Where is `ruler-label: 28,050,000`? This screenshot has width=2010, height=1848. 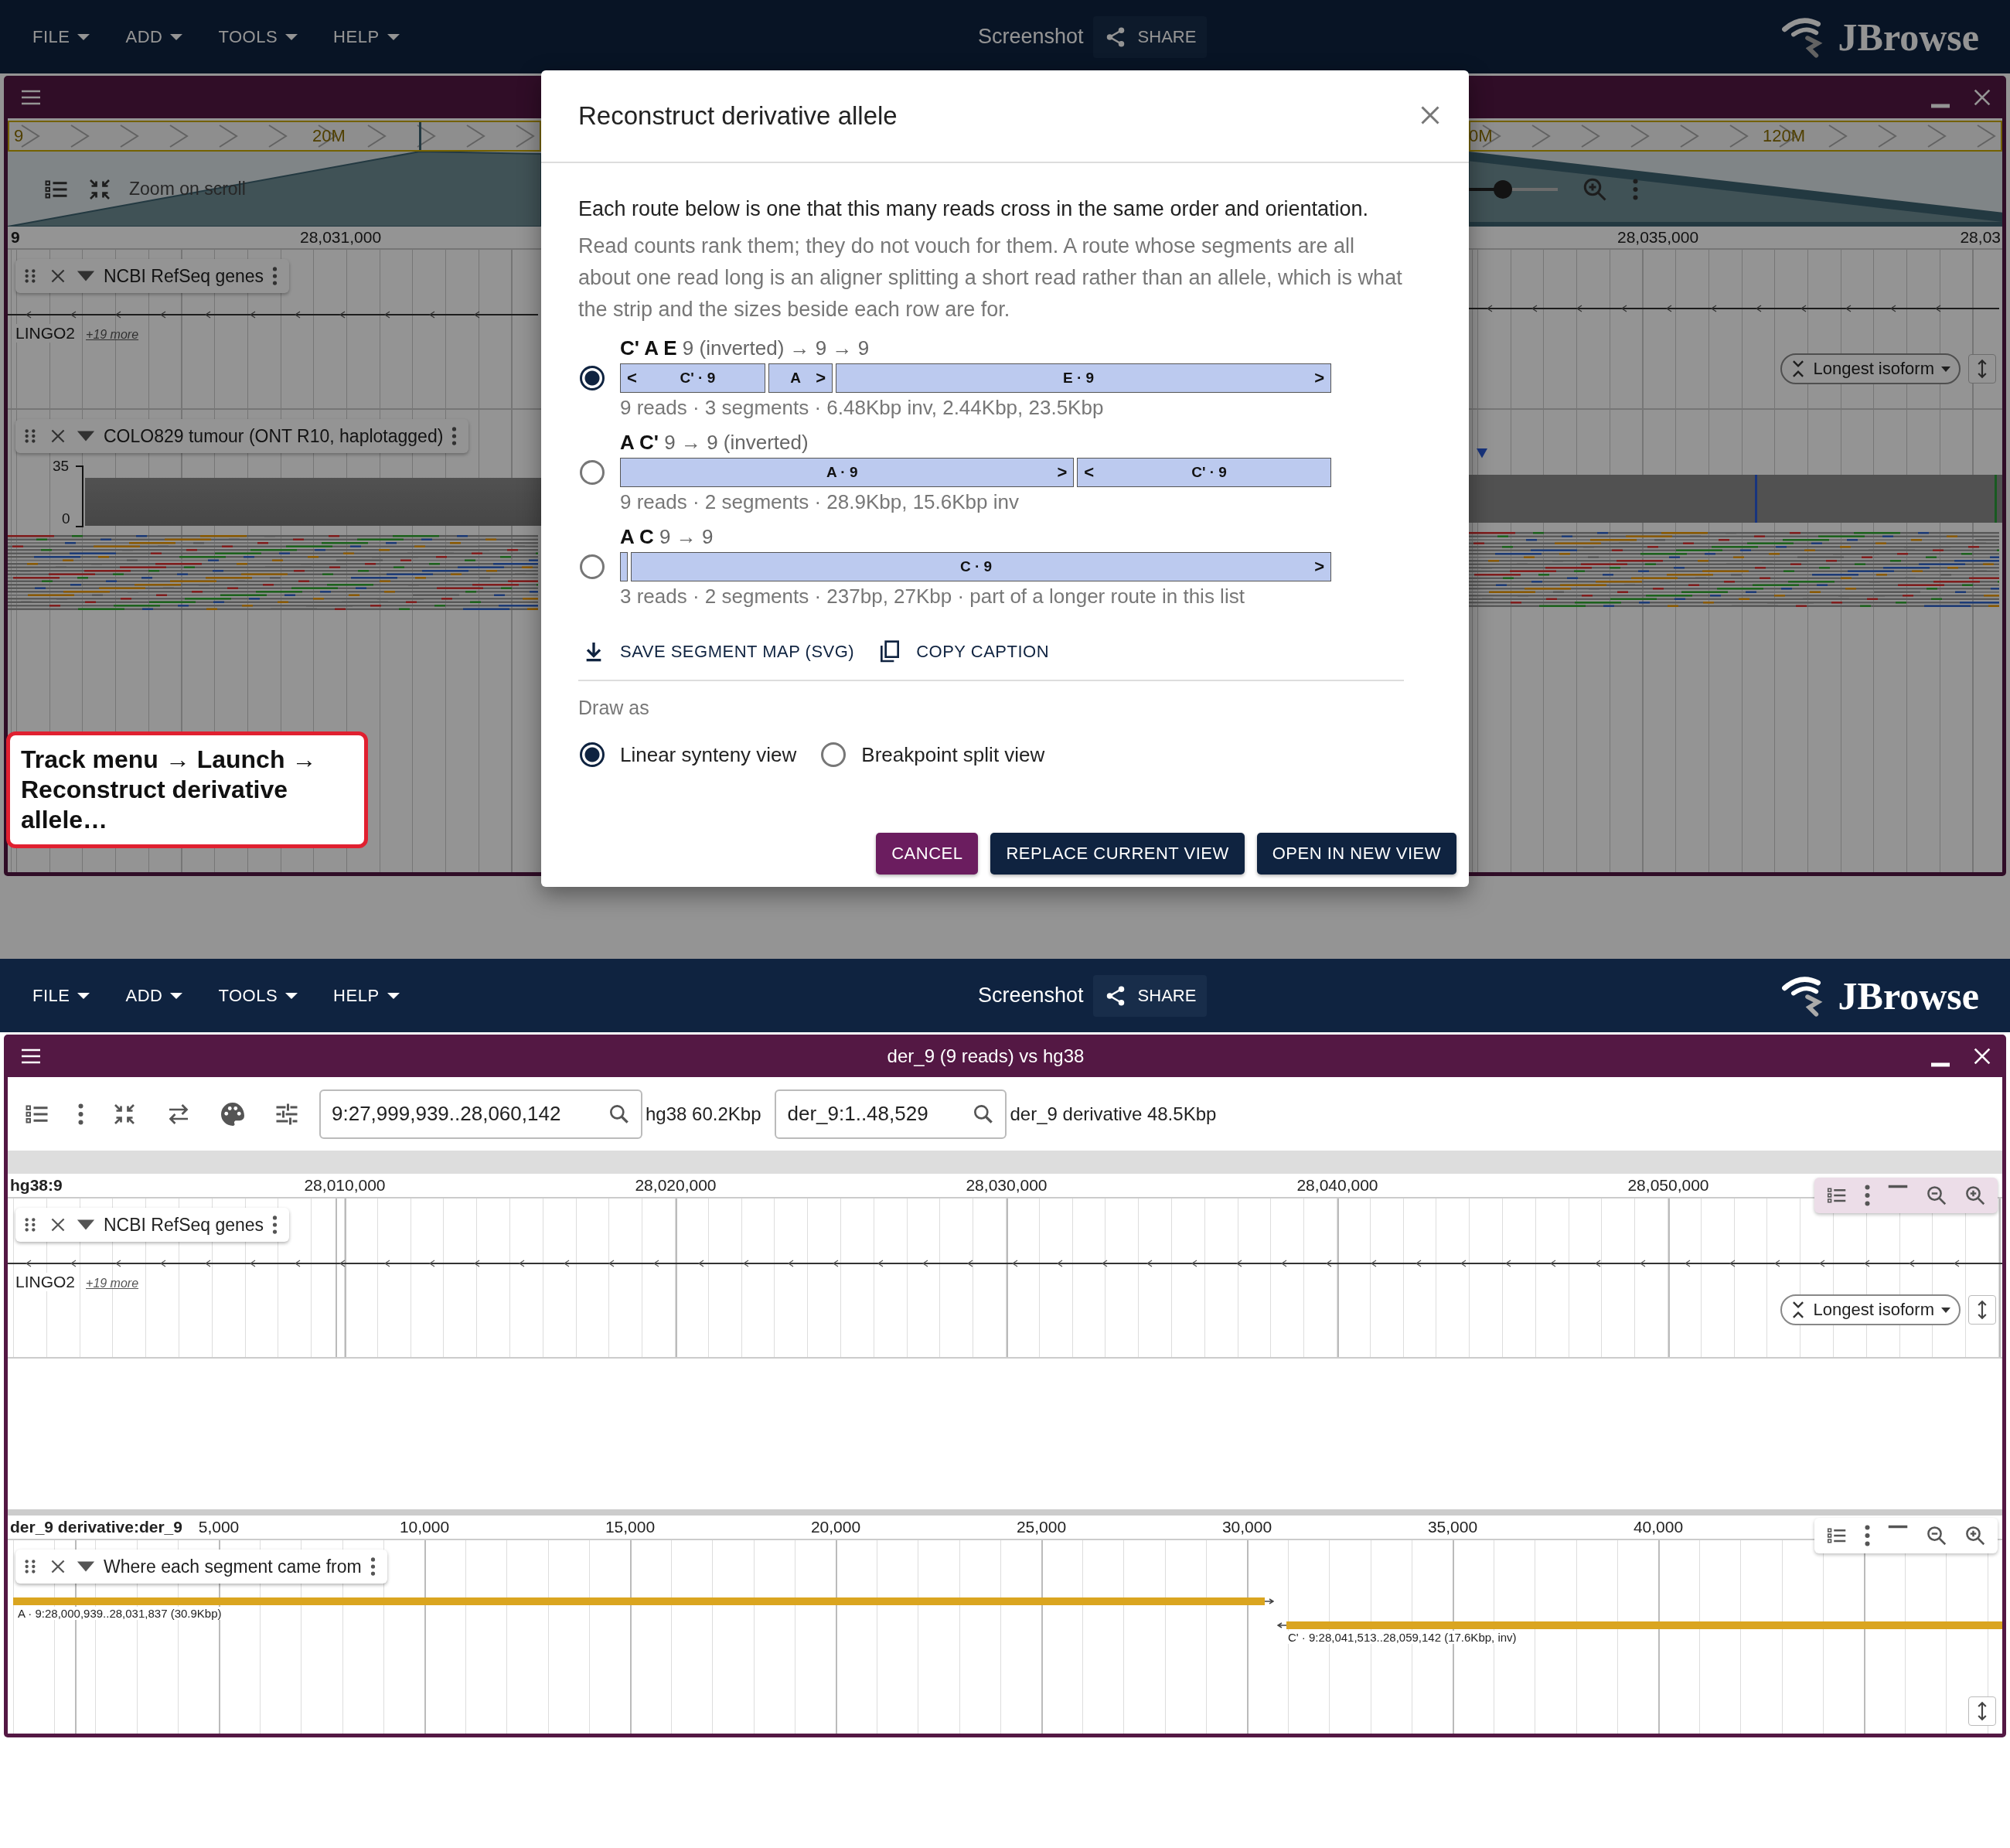 ruler-label: 28,050,000 is located at coordinates (1668, 1185).